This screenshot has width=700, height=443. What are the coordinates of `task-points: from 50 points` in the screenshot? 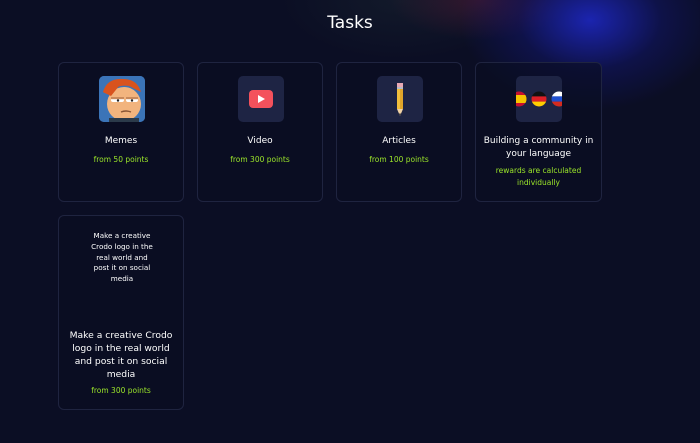 It's located at (121, 159).